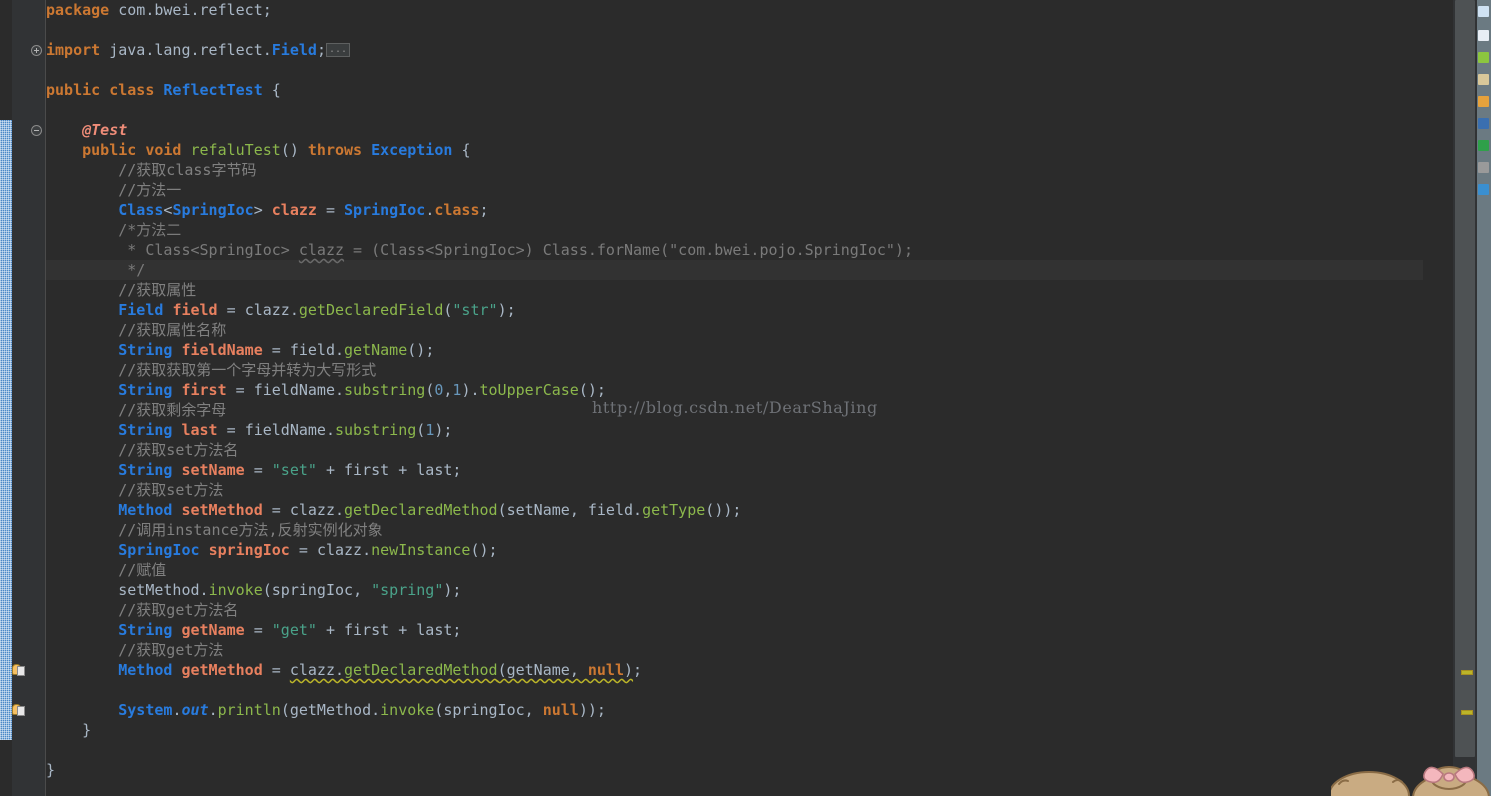 This screenshot has width=1491, height=796. I want to click on desktop-background-sliver, so click(1484, 398).